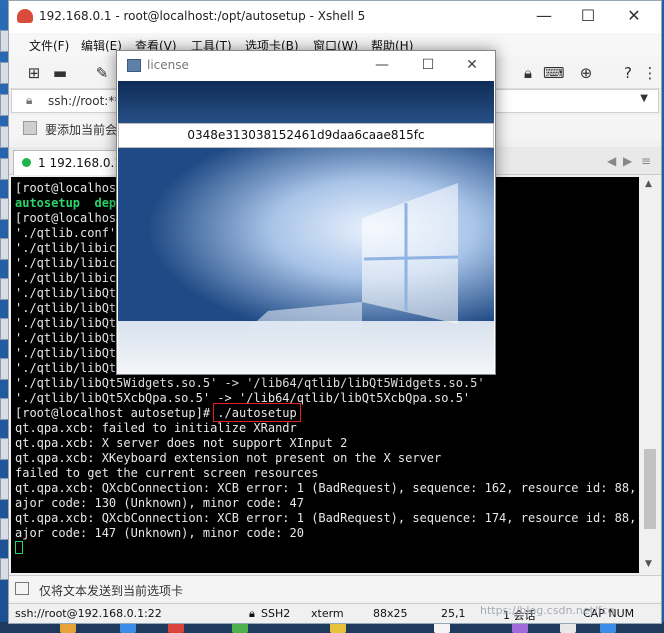  I want to click on terminal-cursor, so click(19, 547).